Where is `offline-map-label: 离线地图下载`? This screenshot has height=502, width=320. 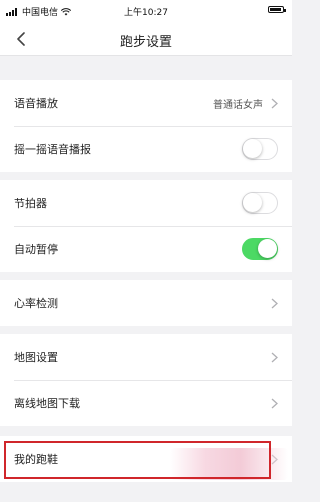 offline-map-label: 离线地图下载 is located at coordinates (47, 403).